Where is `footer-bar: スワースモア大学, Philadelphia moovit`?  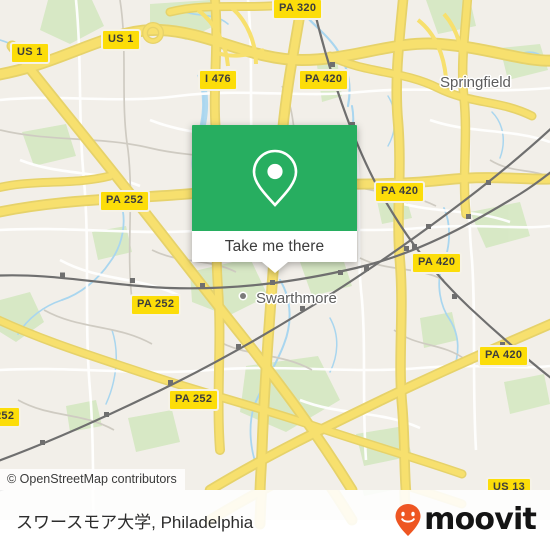 footer-bar: スワースモア大学, Philadelphia moovit is located at coordinates (275, 520).